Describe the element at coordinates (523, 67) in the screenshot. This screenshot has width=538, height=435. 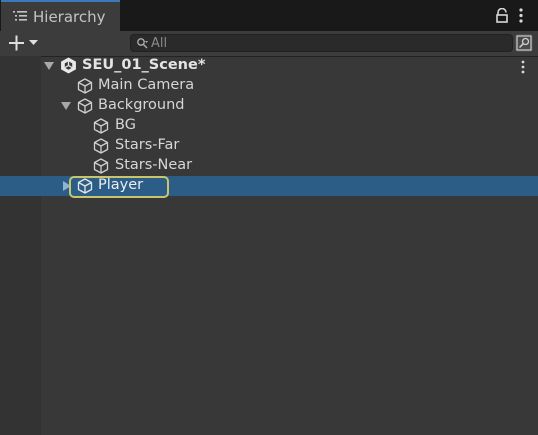
I see `scene-more-options-icon` at that location.